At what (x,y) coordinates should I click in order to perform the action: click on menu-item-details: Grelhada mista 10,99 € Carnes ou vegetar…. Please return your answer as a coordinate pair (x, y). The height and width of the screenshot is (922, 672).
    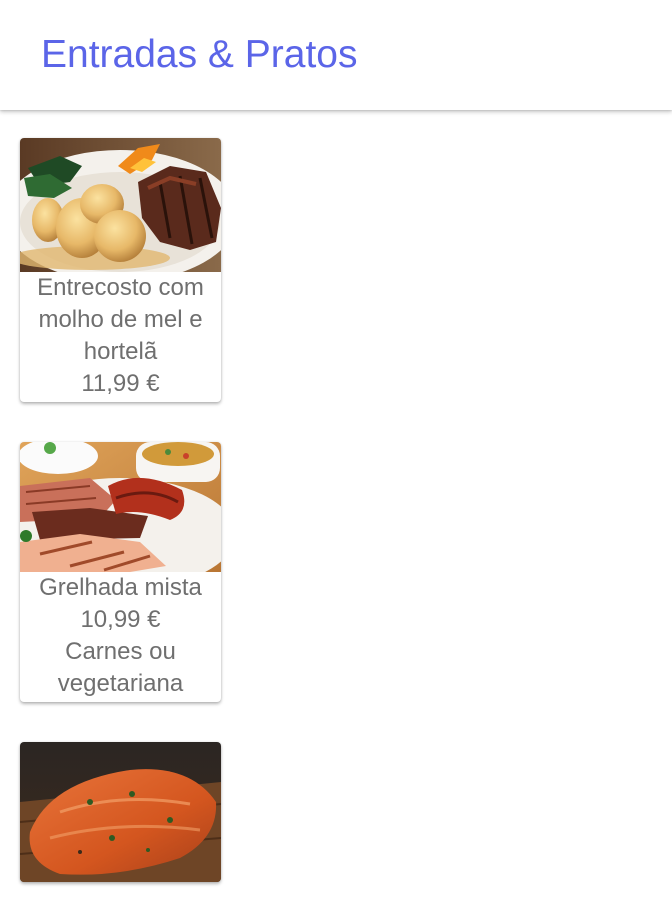
    Looking at the image, I should click on (120, 637).